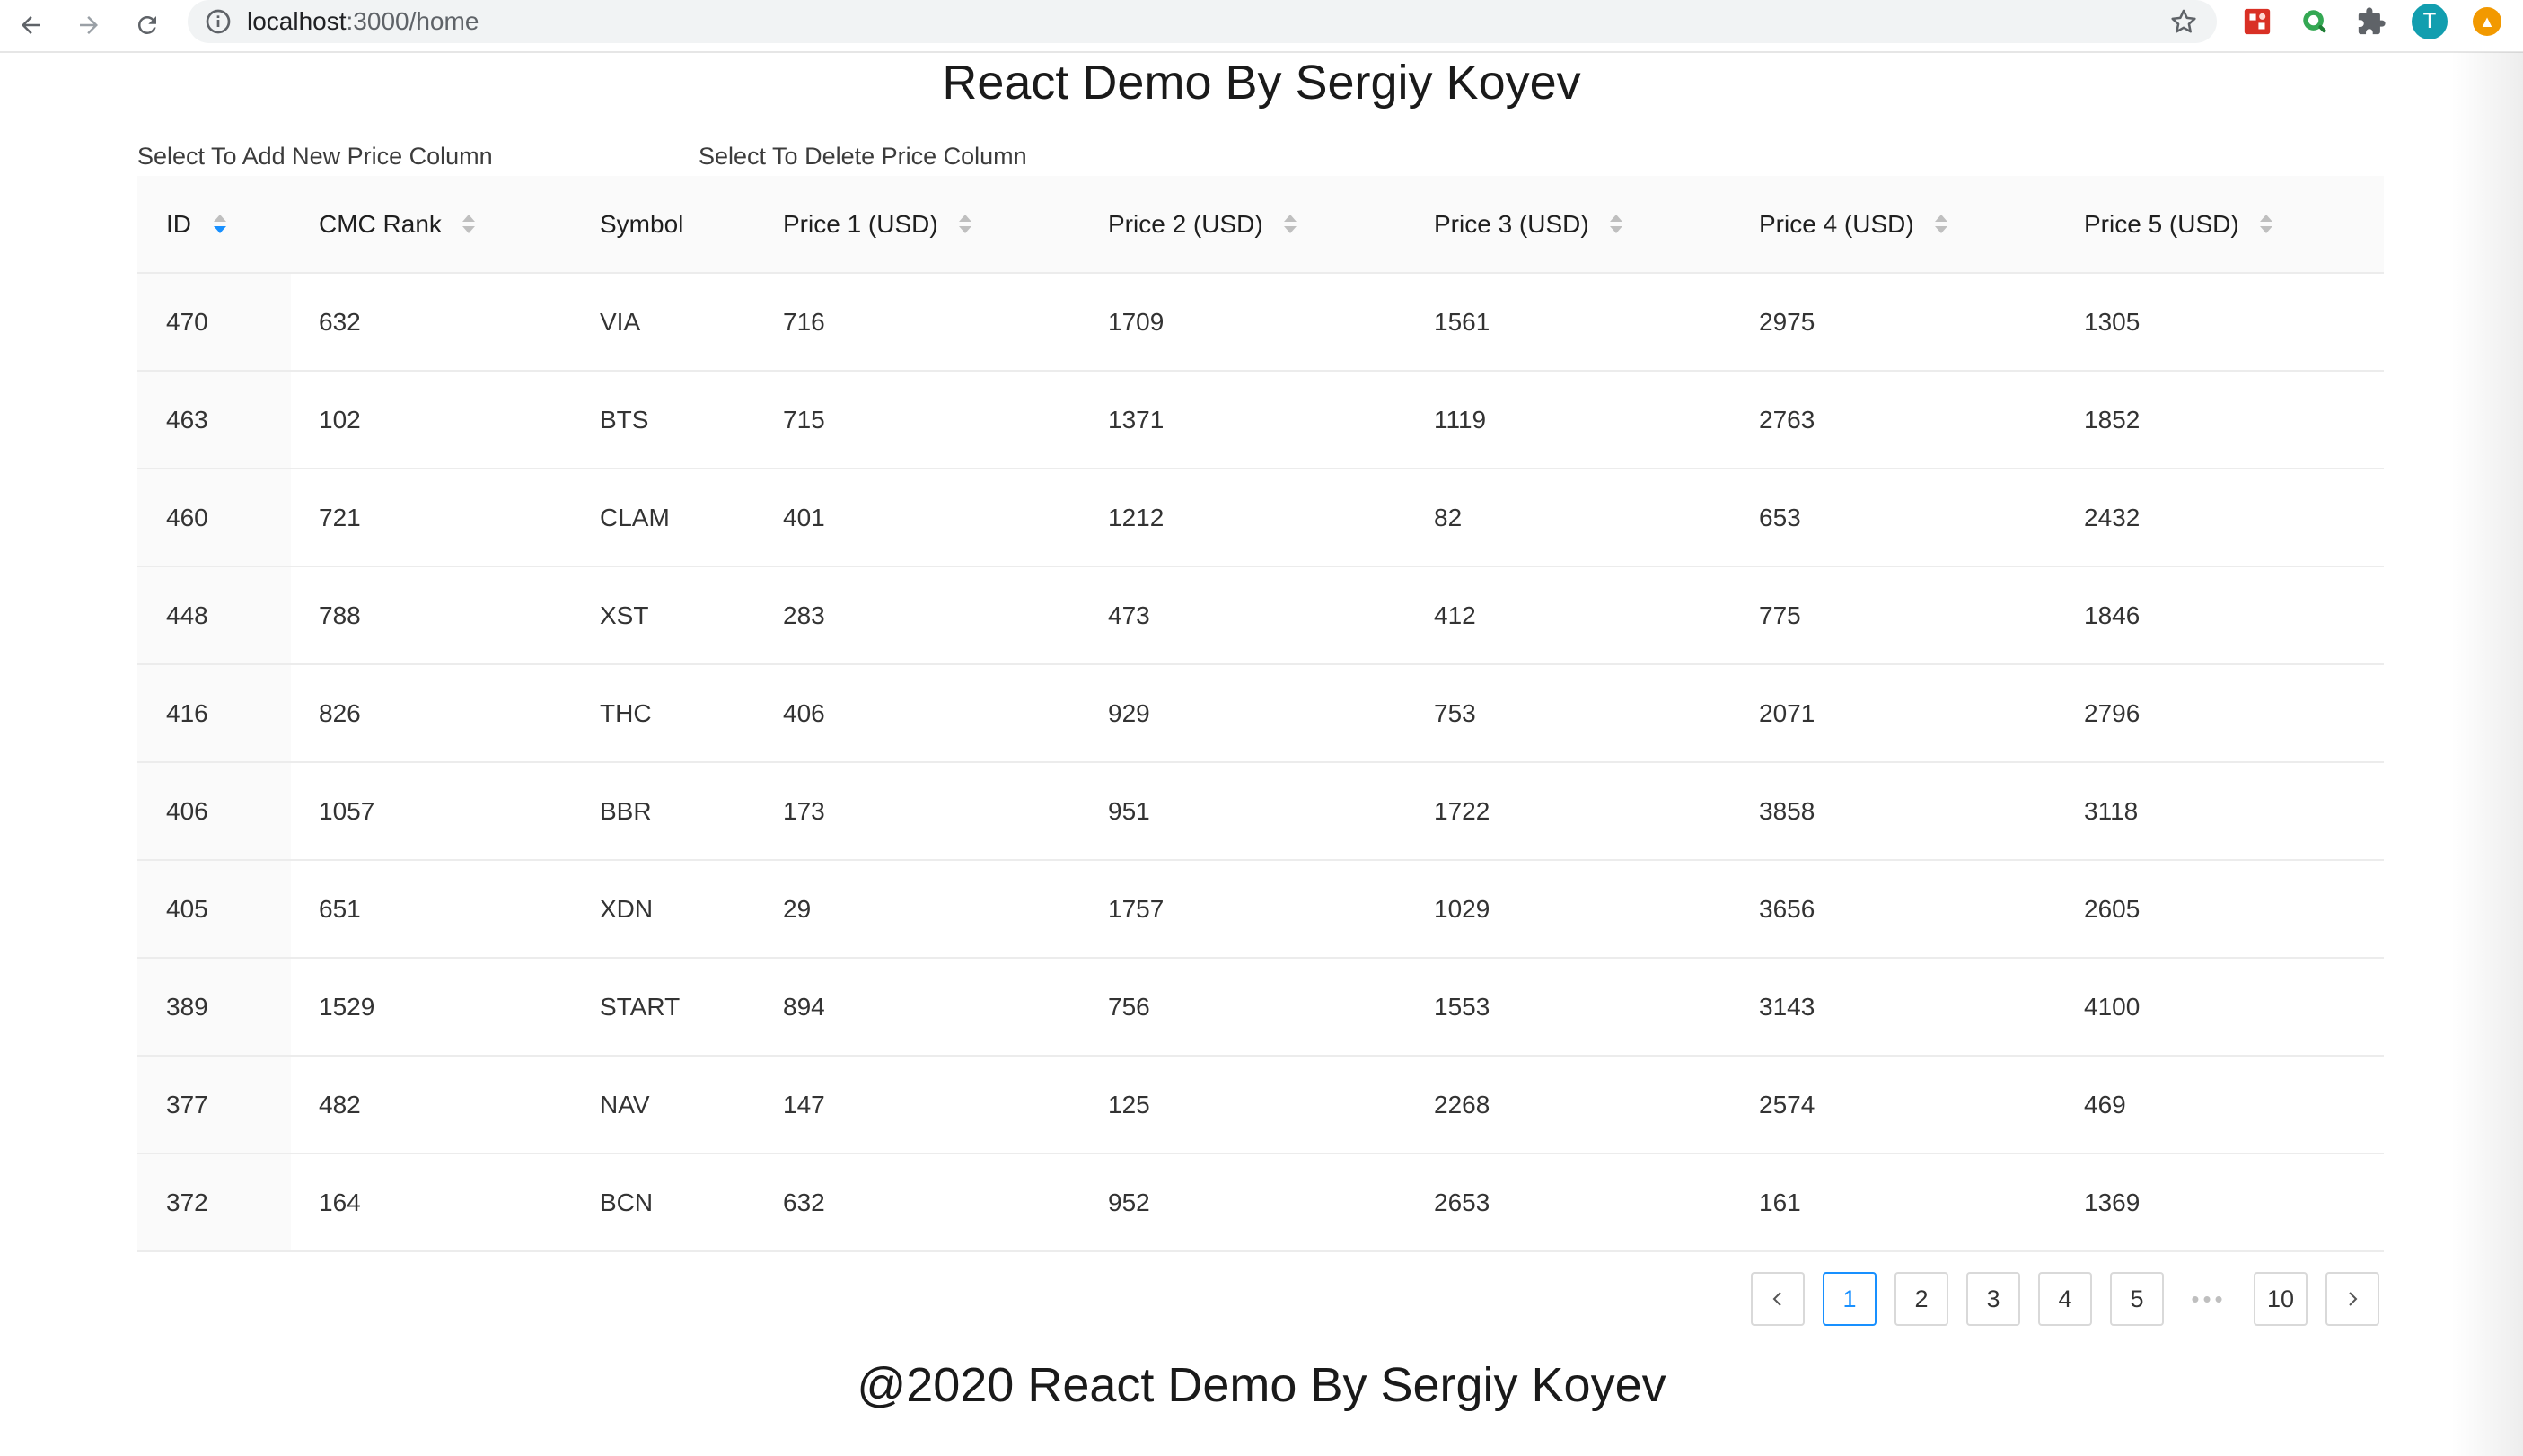 The image size is (2523, 1456). Describe the element at coordinates (187, 1104) in the screenshot. I see `cell-id: 377` at that location.